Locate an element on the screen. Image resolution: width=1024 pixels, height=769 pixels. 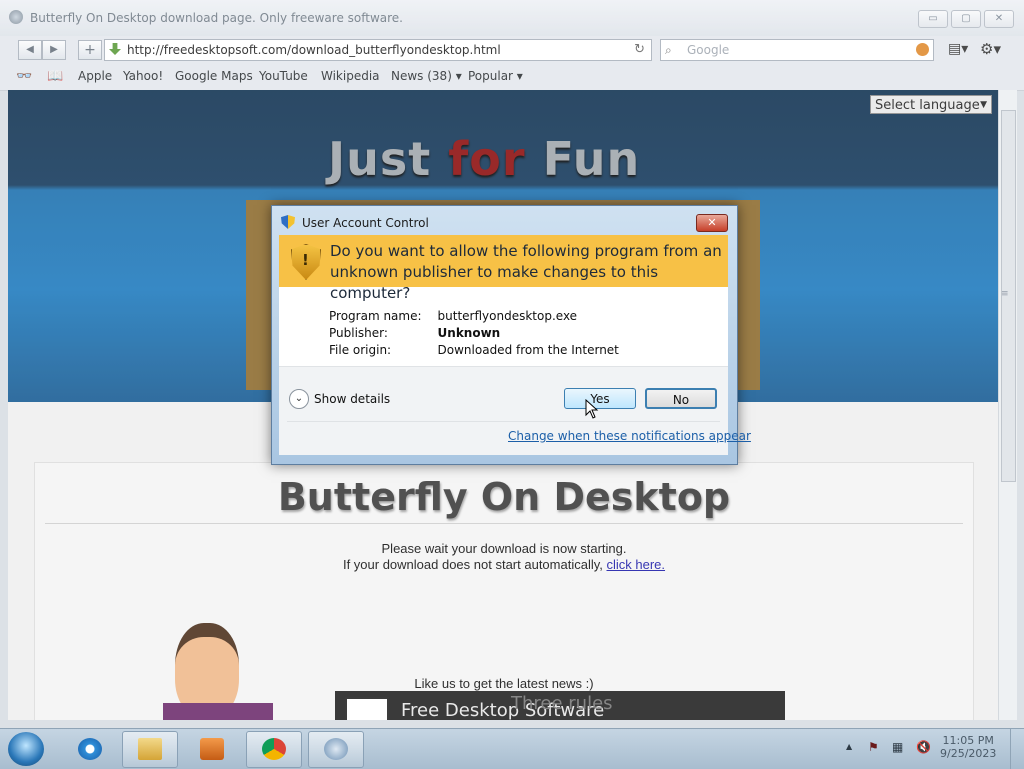
uac-title: User Account Control is located at coordinates (365, 223).